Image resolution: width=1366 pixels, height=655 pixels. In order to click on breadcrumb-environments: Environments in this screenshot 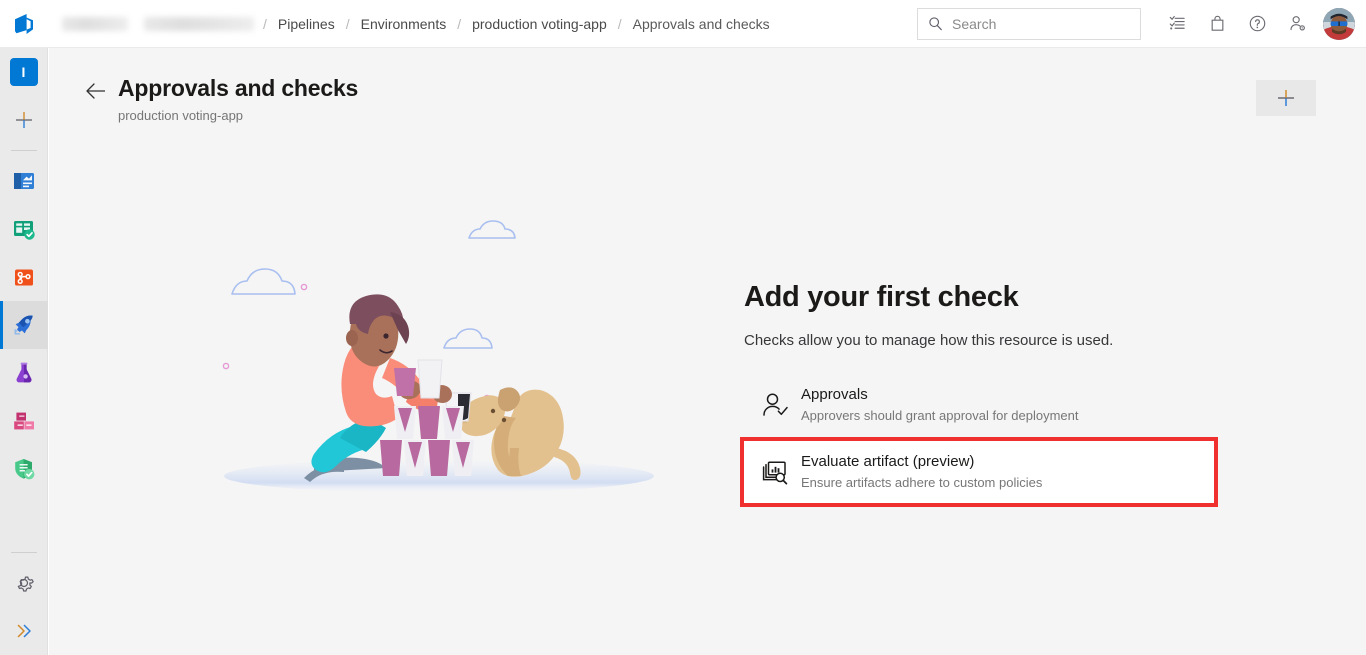, I will do `click(404, 24)`.